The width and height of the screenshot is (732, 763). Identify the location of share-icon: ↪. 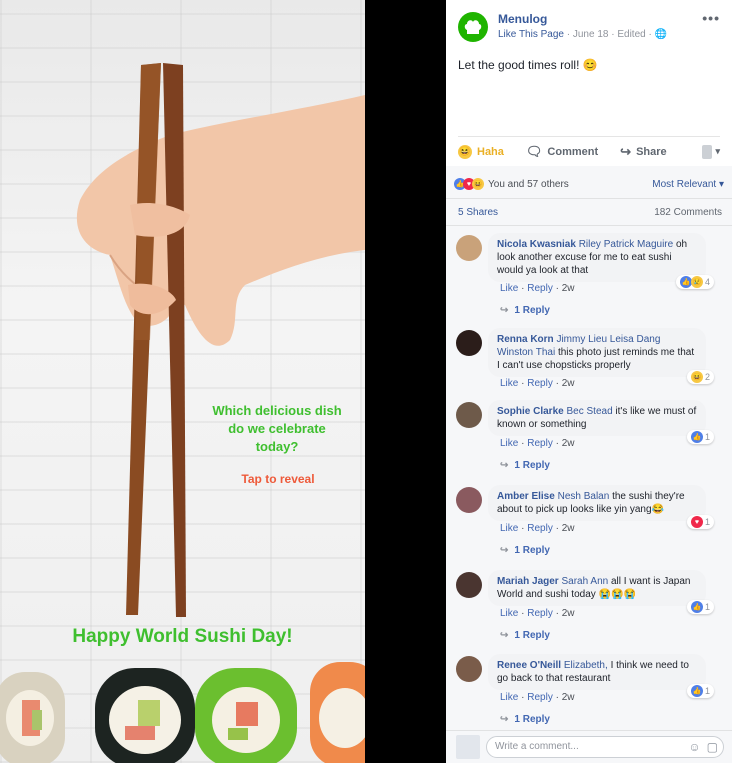
(626, 151).